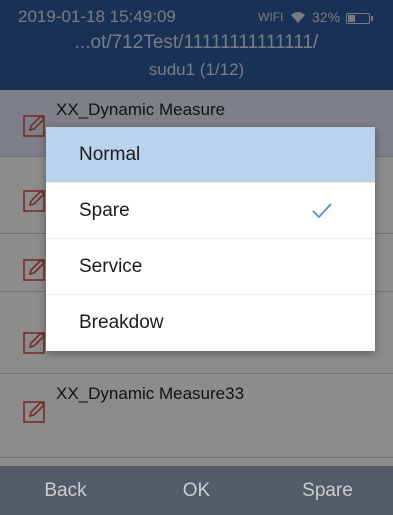 The width and height of the screenshot is (393, 515). What do you see at coordinates (110, 154) in the screenshot?
I see `option-label: Normal` at bounding box center [110, 154].